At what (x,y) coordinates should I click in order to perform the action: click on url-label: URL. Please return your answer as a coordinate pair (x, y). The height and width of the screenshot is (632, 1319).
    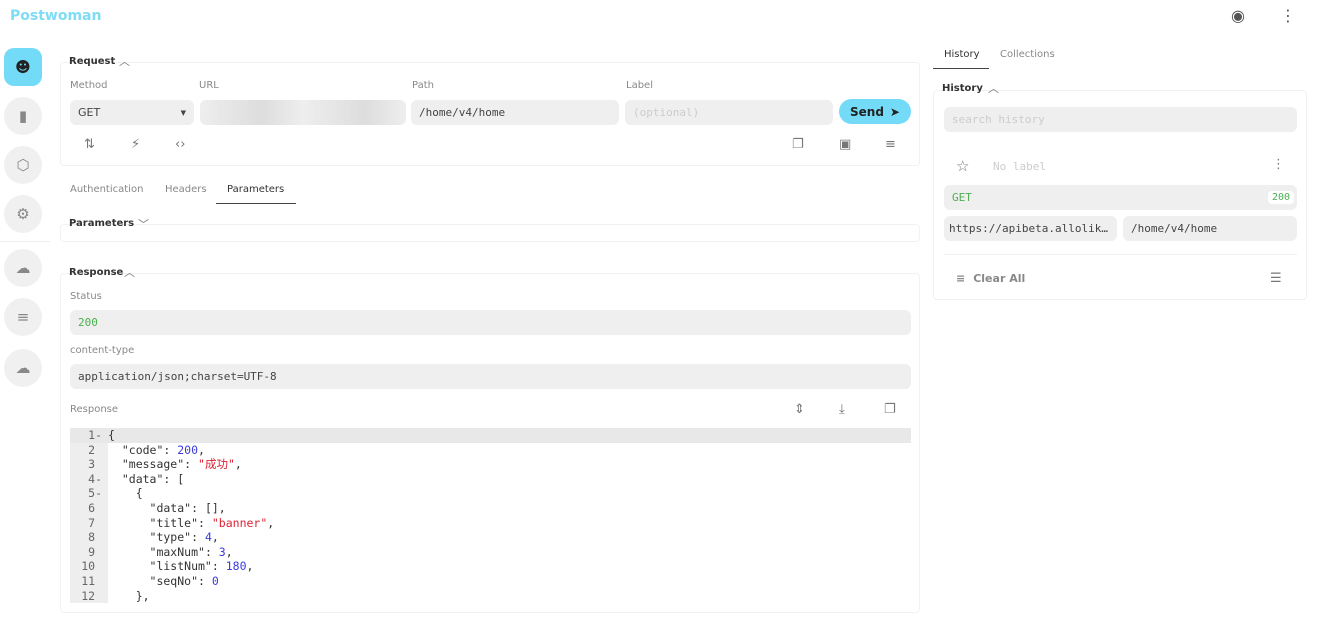
    Looking at the image, I should click on (209, 85).